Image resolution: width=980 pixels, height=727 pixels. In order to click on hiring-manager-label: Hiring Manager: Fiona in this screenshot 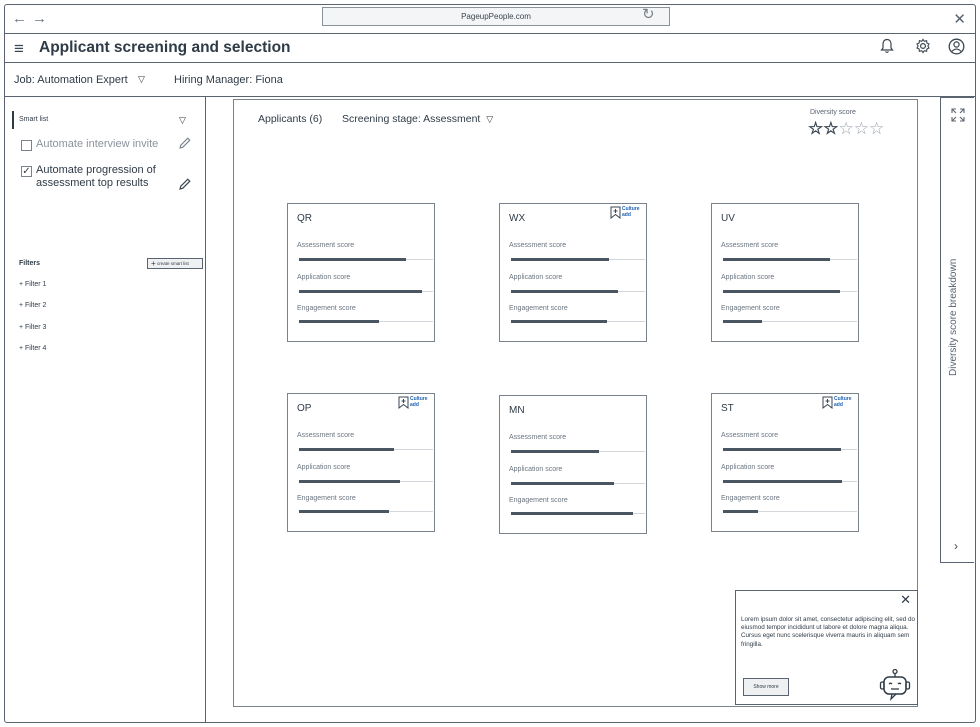, I will do `click(228, 80)`.